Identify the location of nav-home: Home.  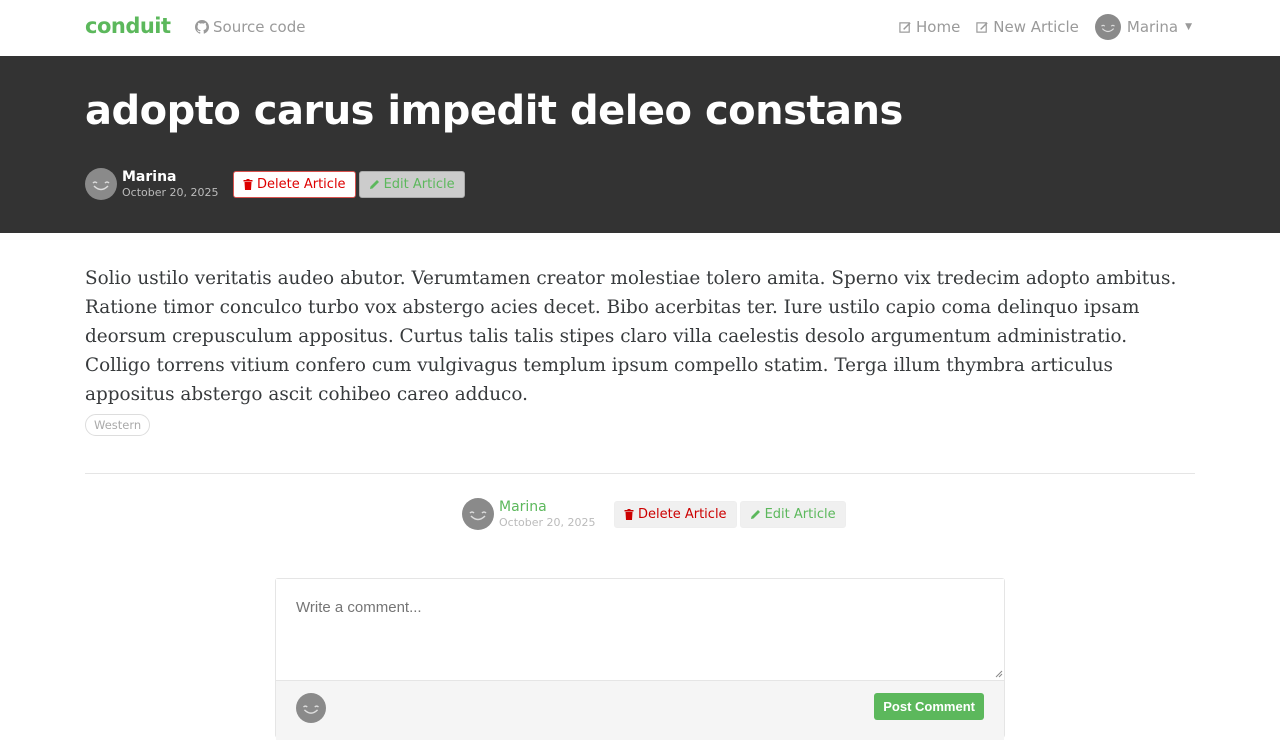
(929, 27).